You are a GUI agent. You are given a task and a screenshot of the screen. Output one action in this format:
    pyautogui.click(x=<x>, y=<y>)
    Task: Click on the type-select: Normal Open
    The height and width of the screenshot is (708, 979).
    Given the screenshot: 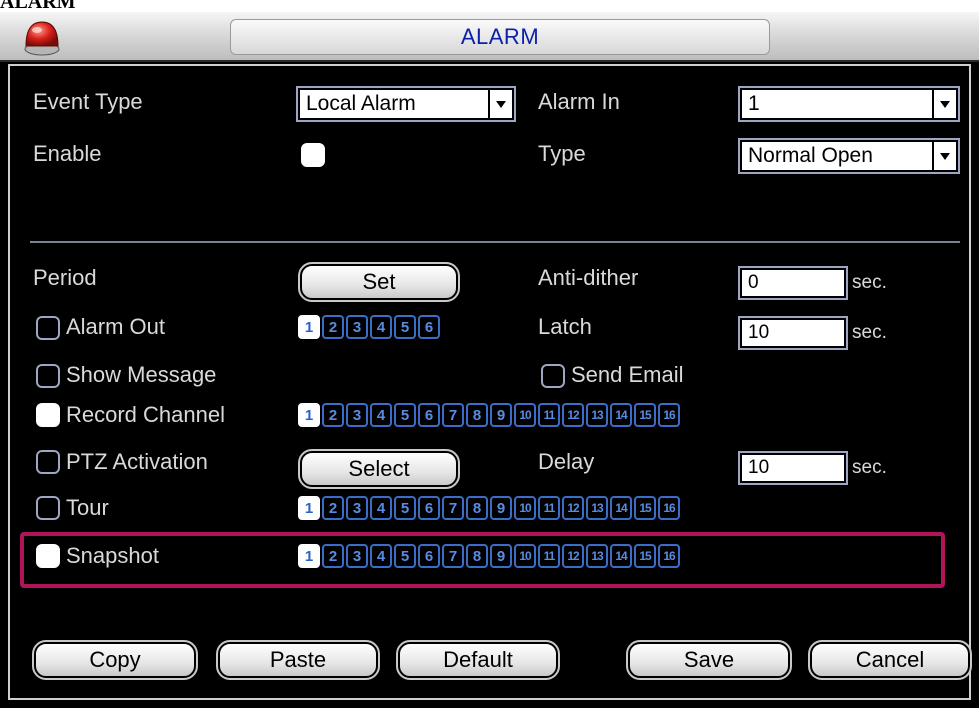 What is the action you would take?
    pyautogui.click(x=849, y=156)
    